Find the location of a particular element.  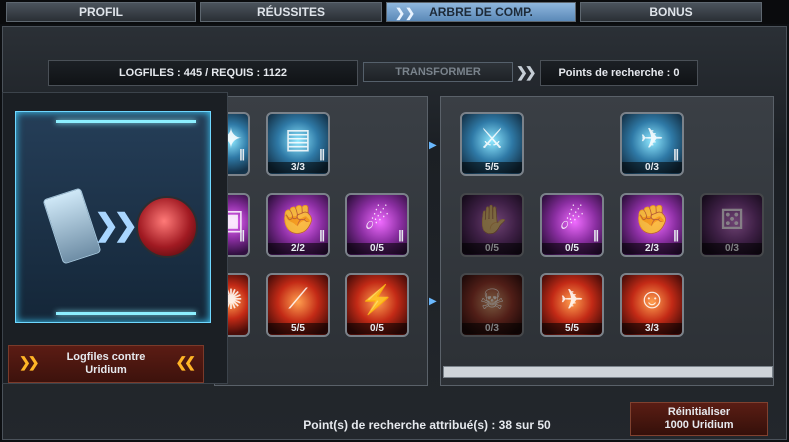

tab-profil: PROFIL is located at coordinates (101, 12).